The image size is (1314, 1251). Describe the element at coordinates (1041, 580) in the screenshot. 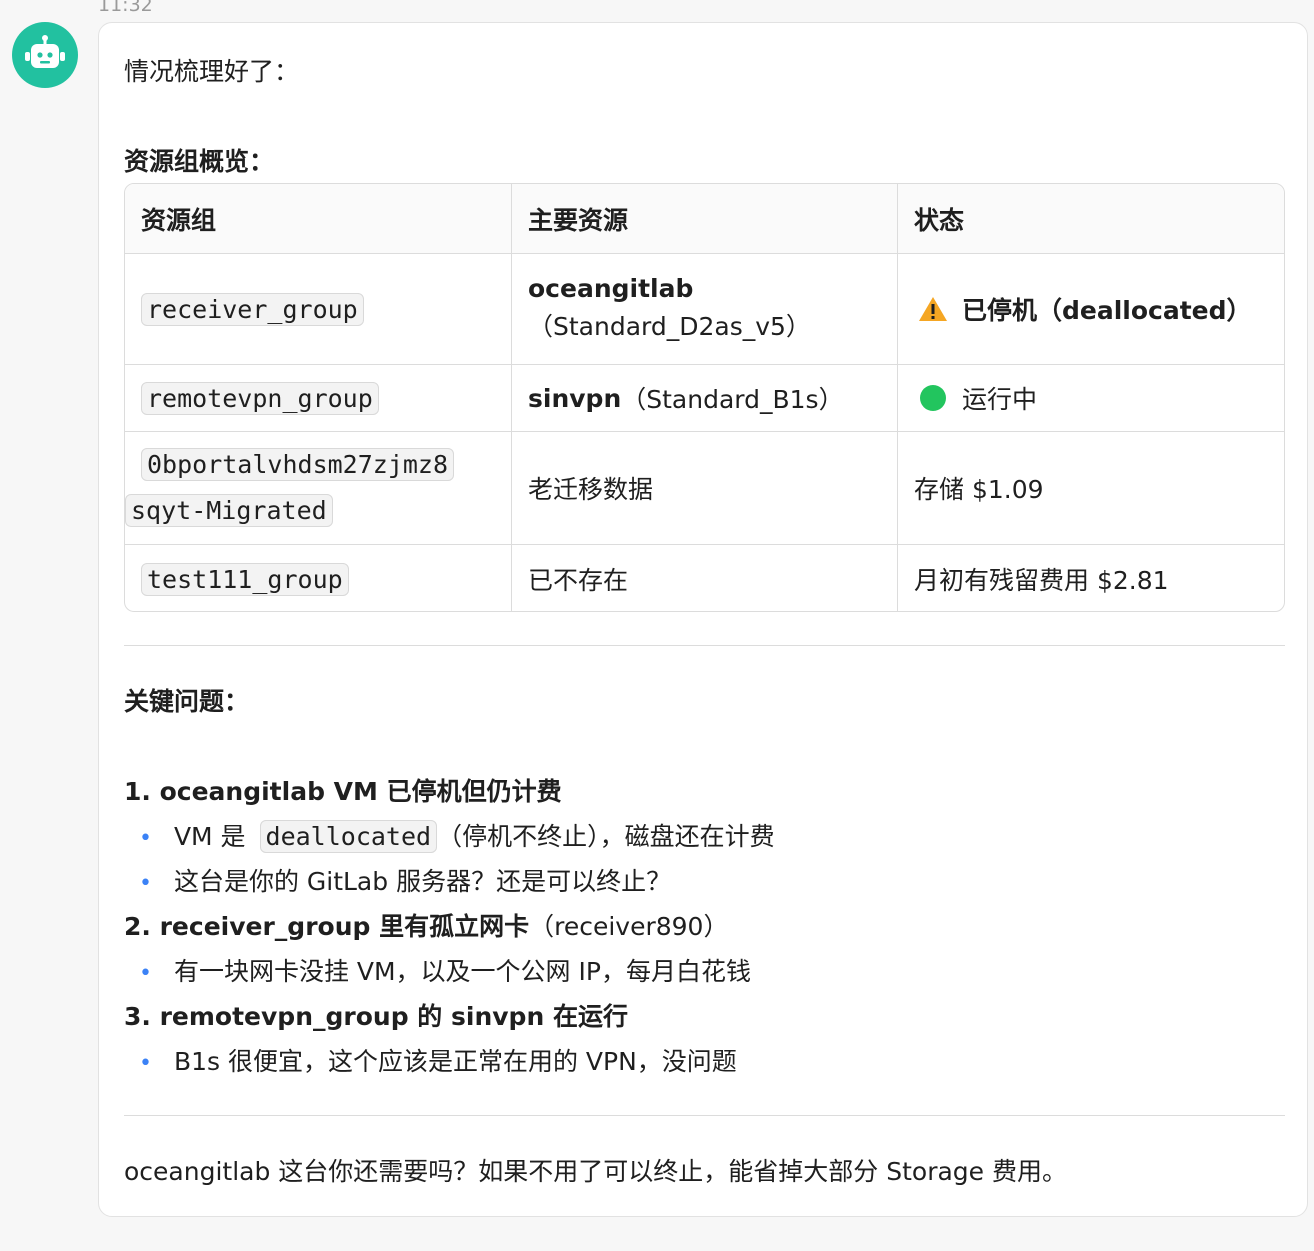

I see `table-cell-status: 月初有残留费用 $2.81` at that location.